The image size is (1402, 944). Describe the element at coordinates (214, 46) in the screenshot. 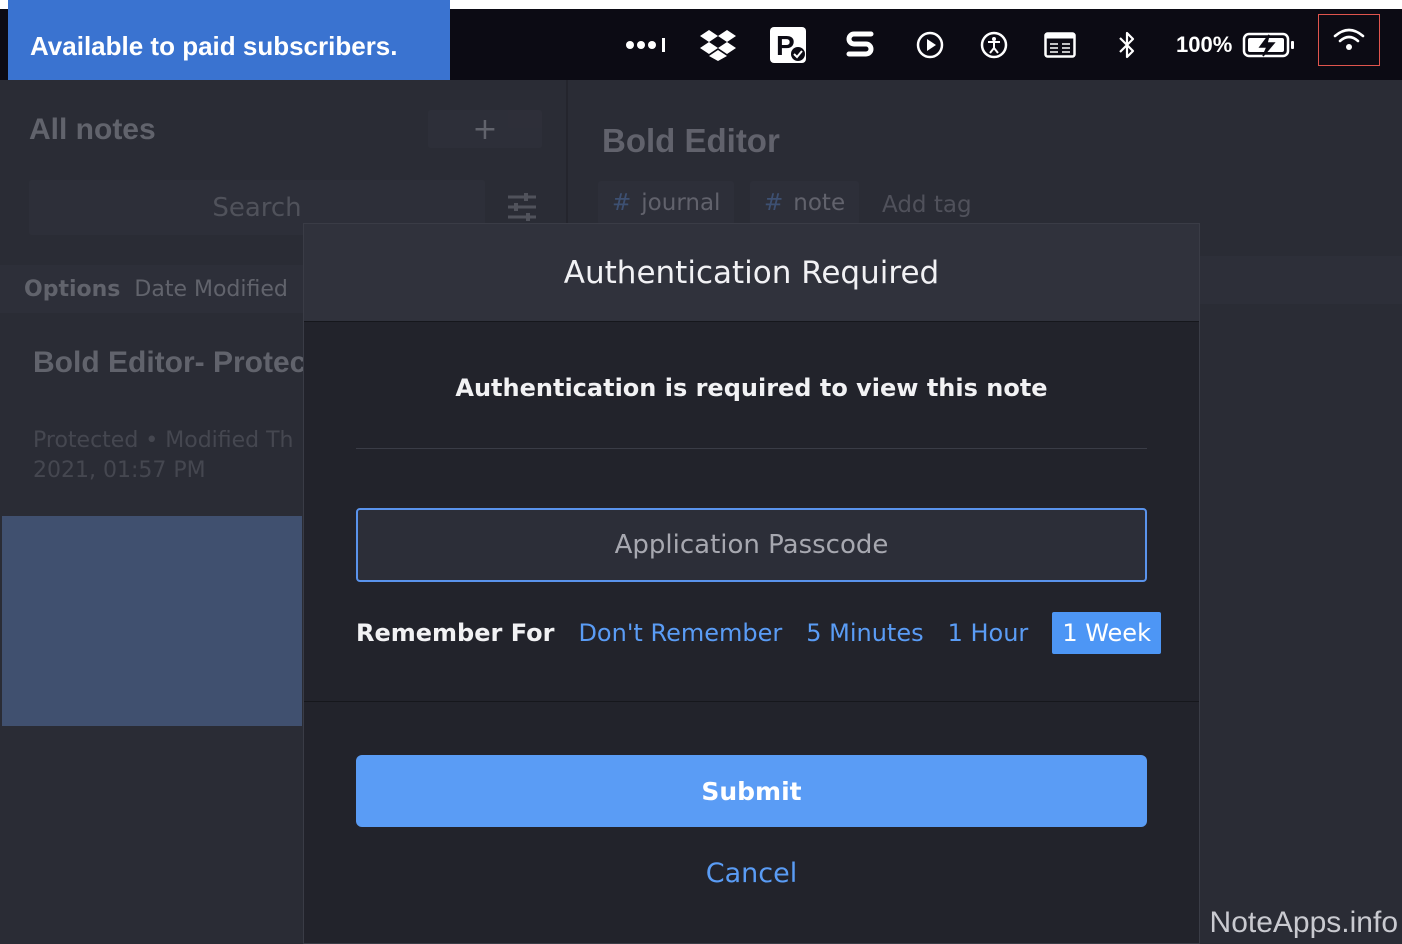

I see `promo-text: Available to paid subscribers.` at that location.